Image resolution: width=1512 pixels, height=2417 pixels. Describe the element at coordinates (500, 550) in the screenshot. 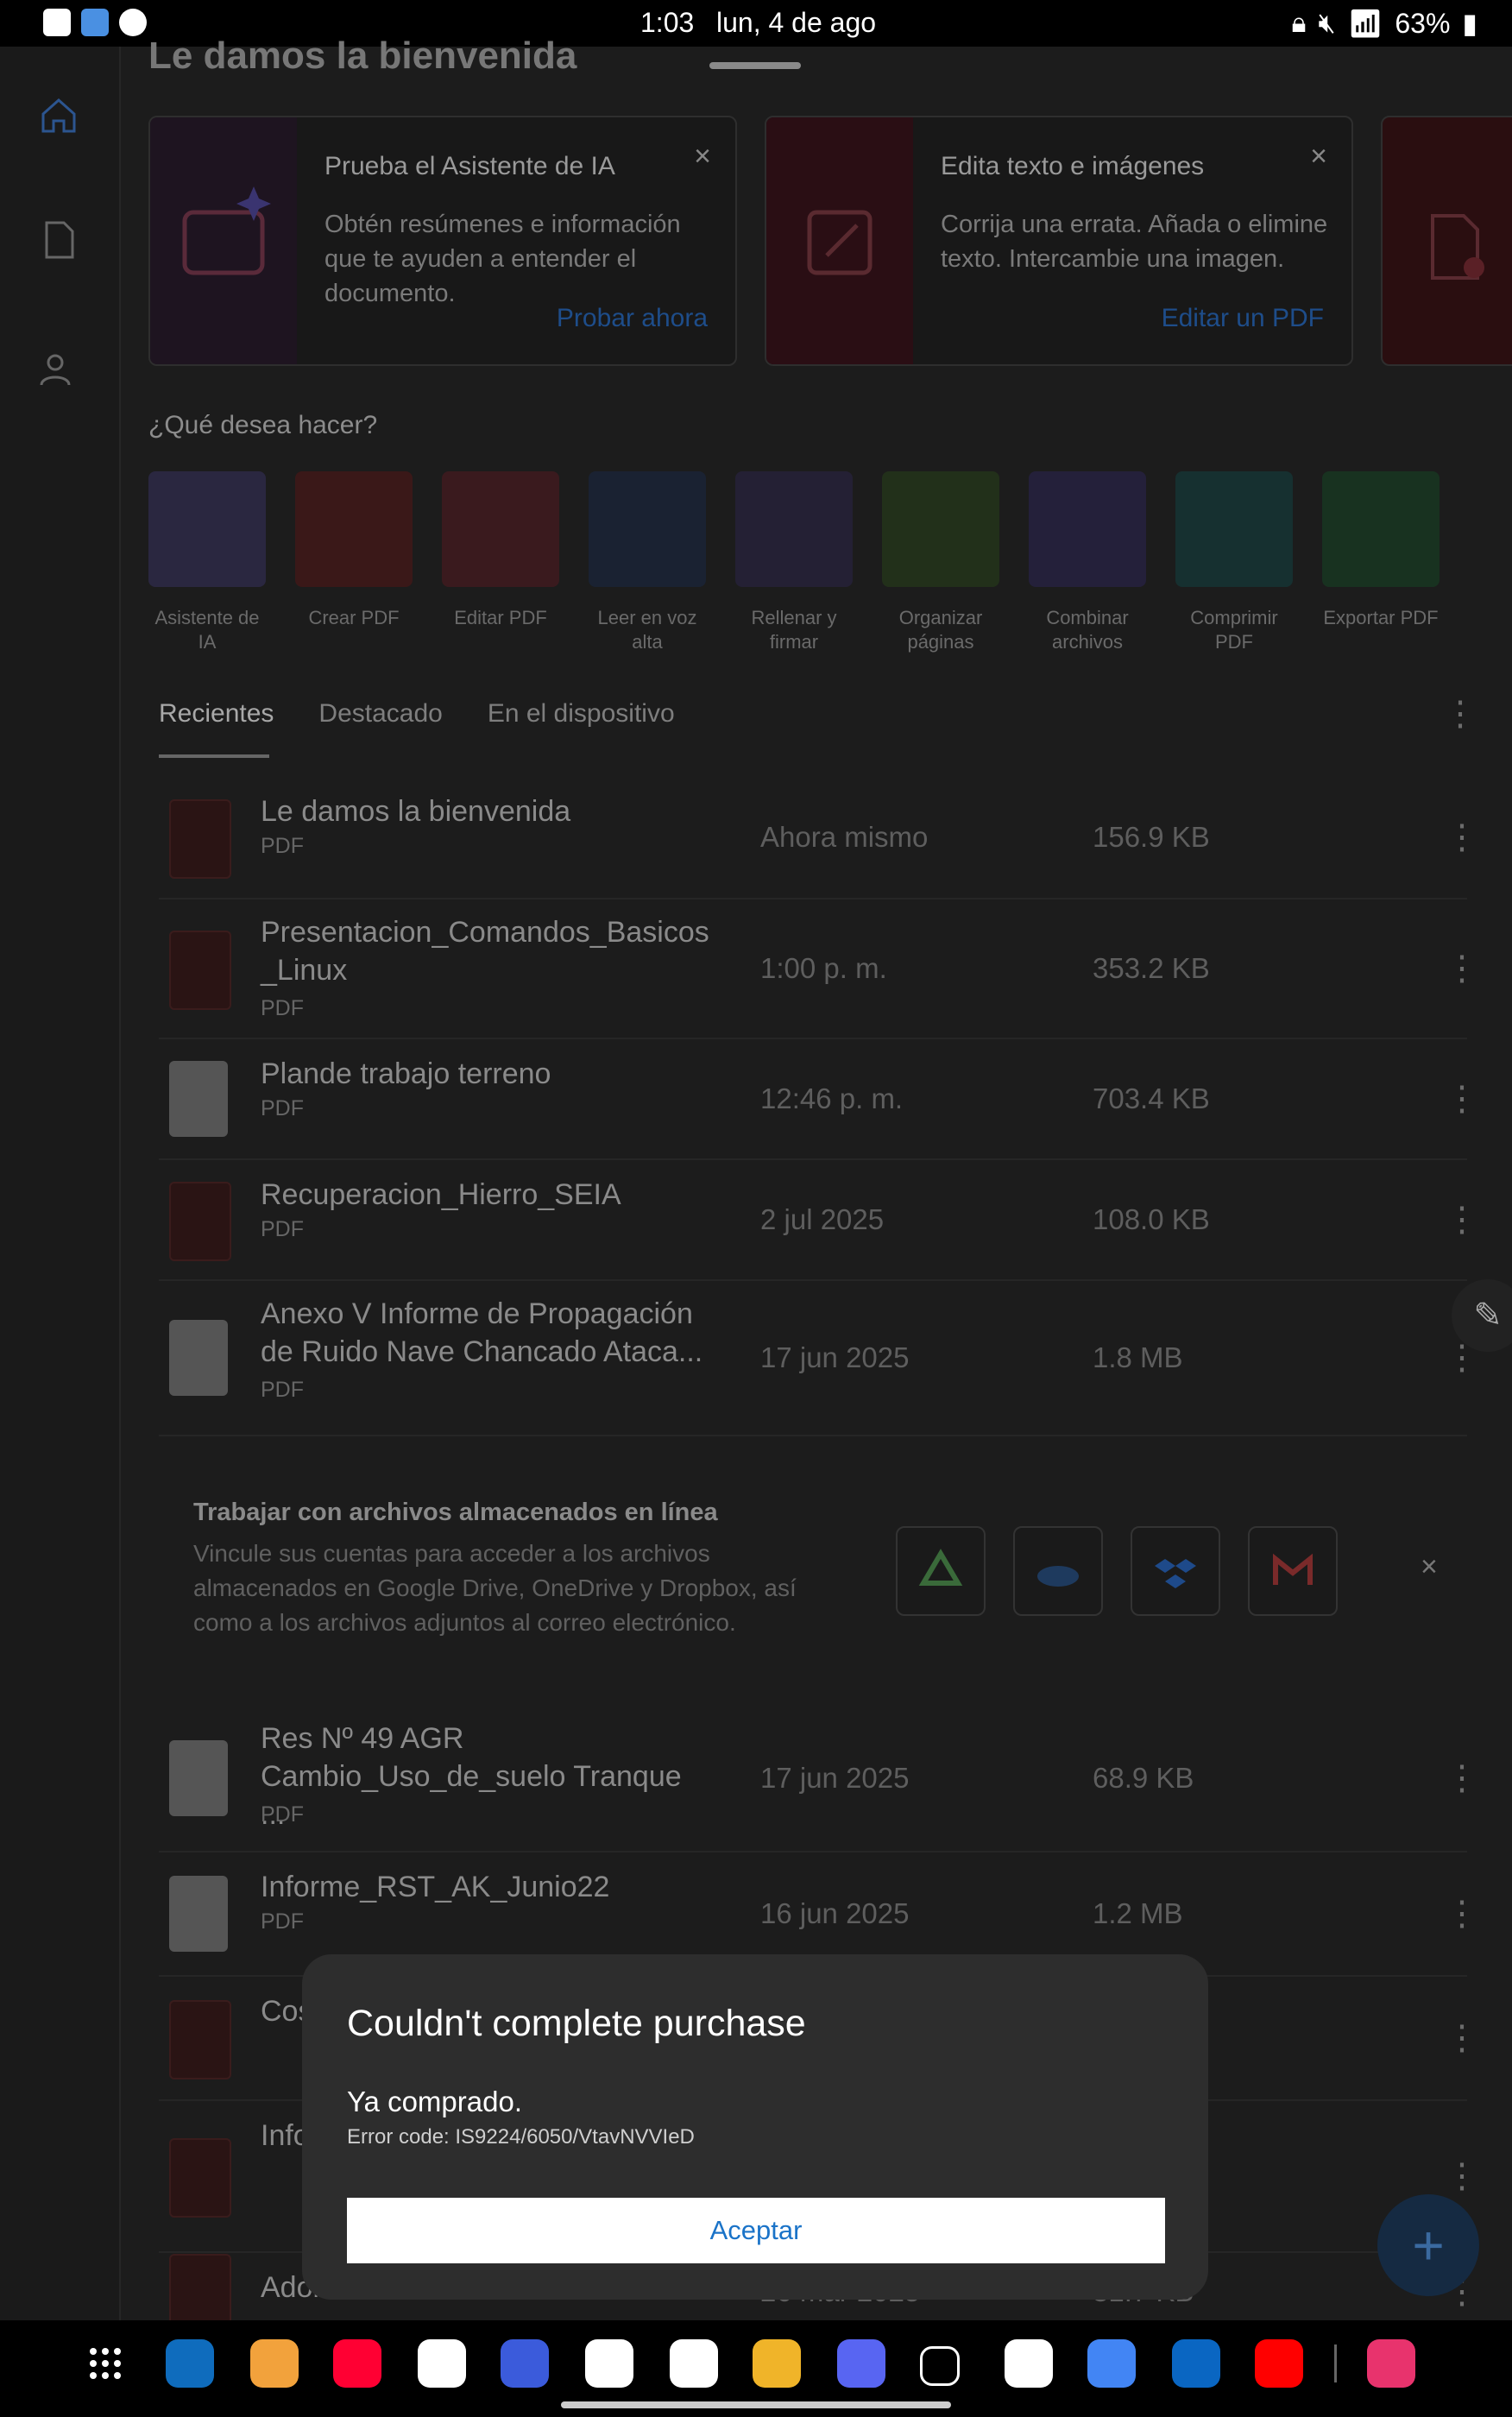

I see `tool-2: Editar PDF` at that location.